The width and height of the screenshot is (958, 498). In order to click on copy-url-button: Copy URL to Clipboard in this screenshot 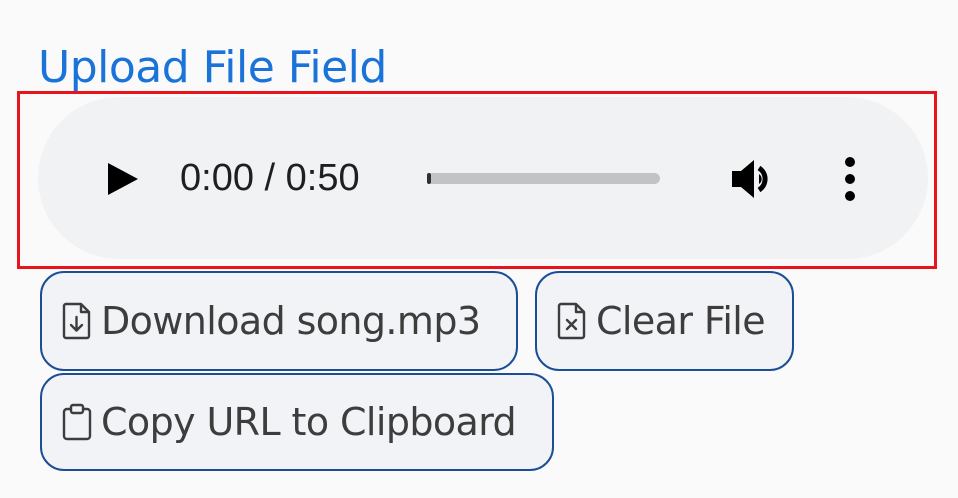, I will do `click(297, 422)`.